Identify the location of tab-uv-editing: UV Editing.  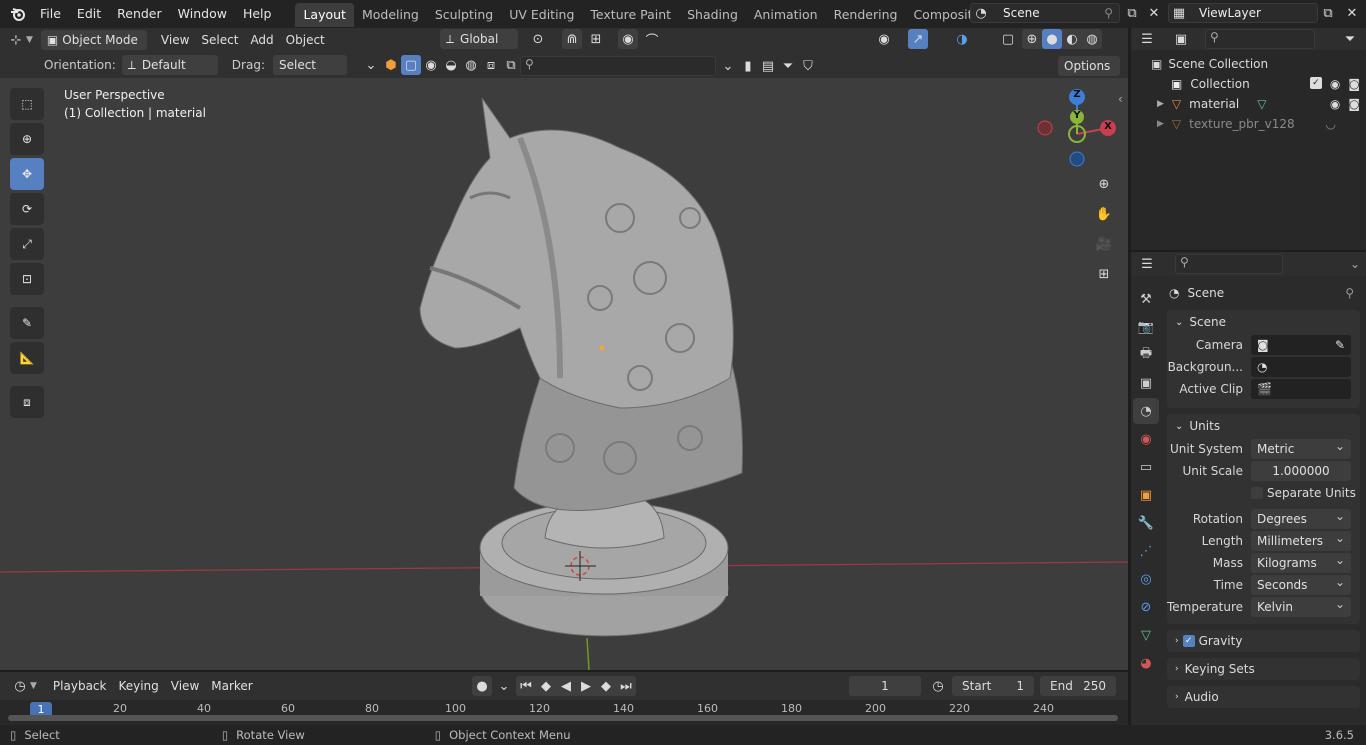
(541, 15).